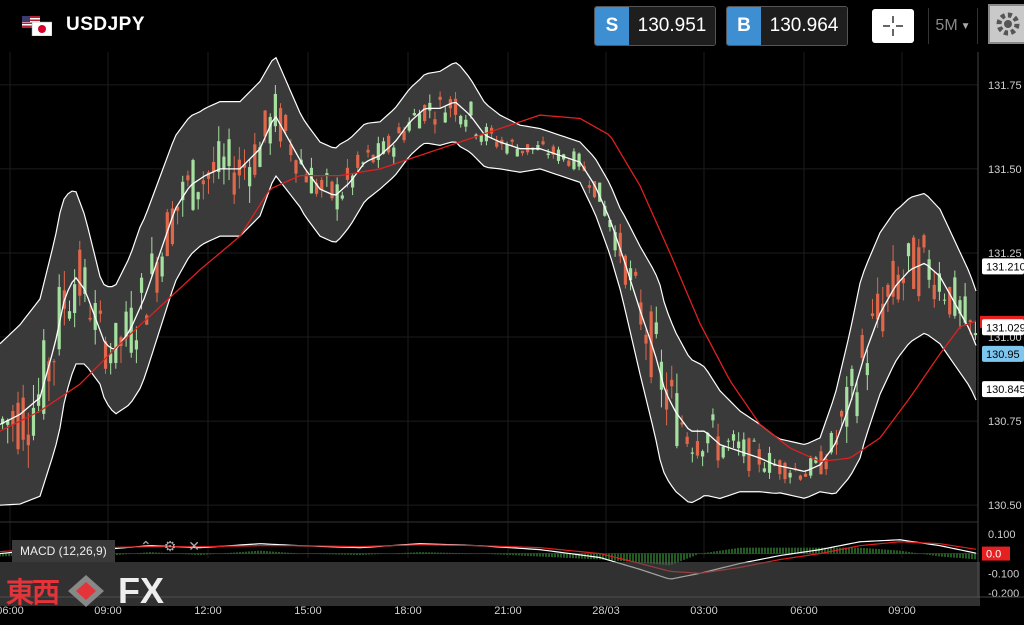  I want to click on buy-tag: B, so click(744, 26).